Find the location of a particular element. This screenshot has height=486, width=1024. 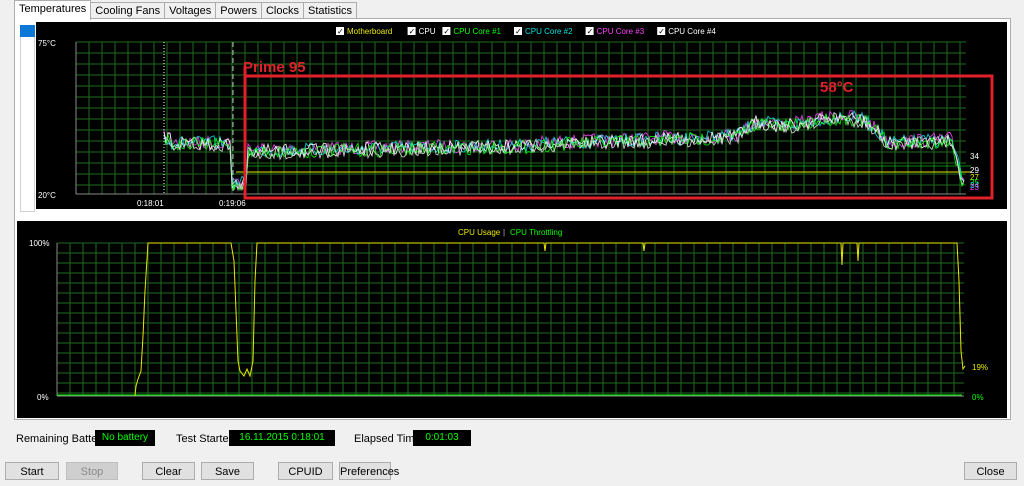

tab-temperatures: Temperatures is located at coordinates (53, 10).